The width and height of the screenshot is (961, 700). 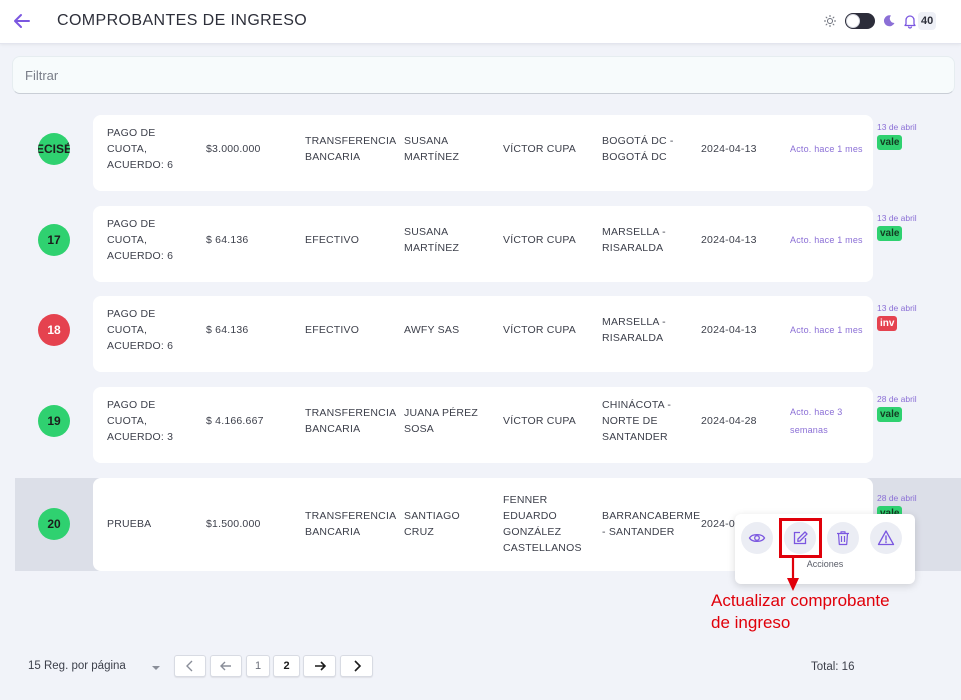 I want to click on top-bar: COMPROBANTES DE INGRESO 40, so click(x=480, y=22).